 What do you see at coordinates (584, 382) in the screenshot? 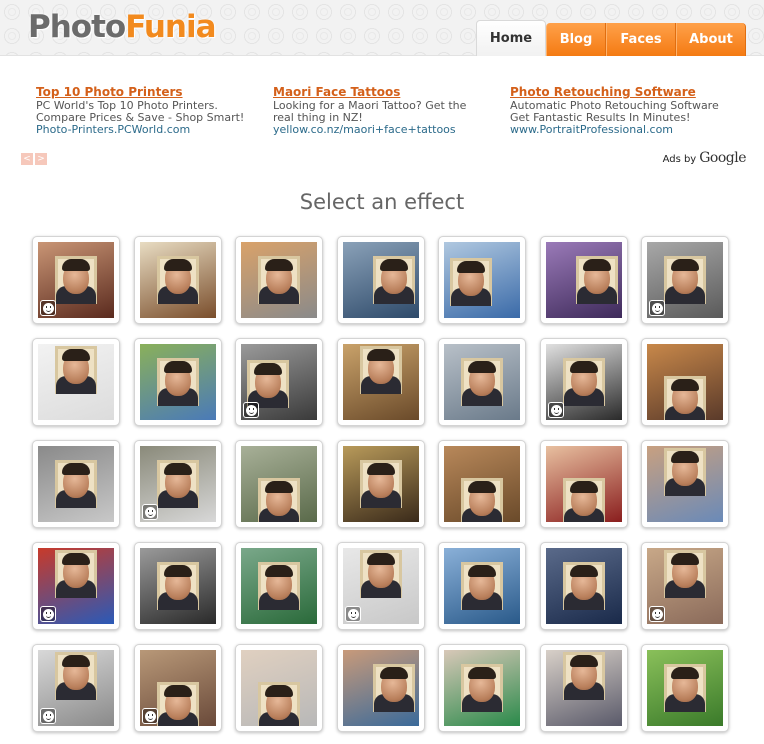
I see `effect-thumbnail-bride-portrait` at bounding box center [584, 382].